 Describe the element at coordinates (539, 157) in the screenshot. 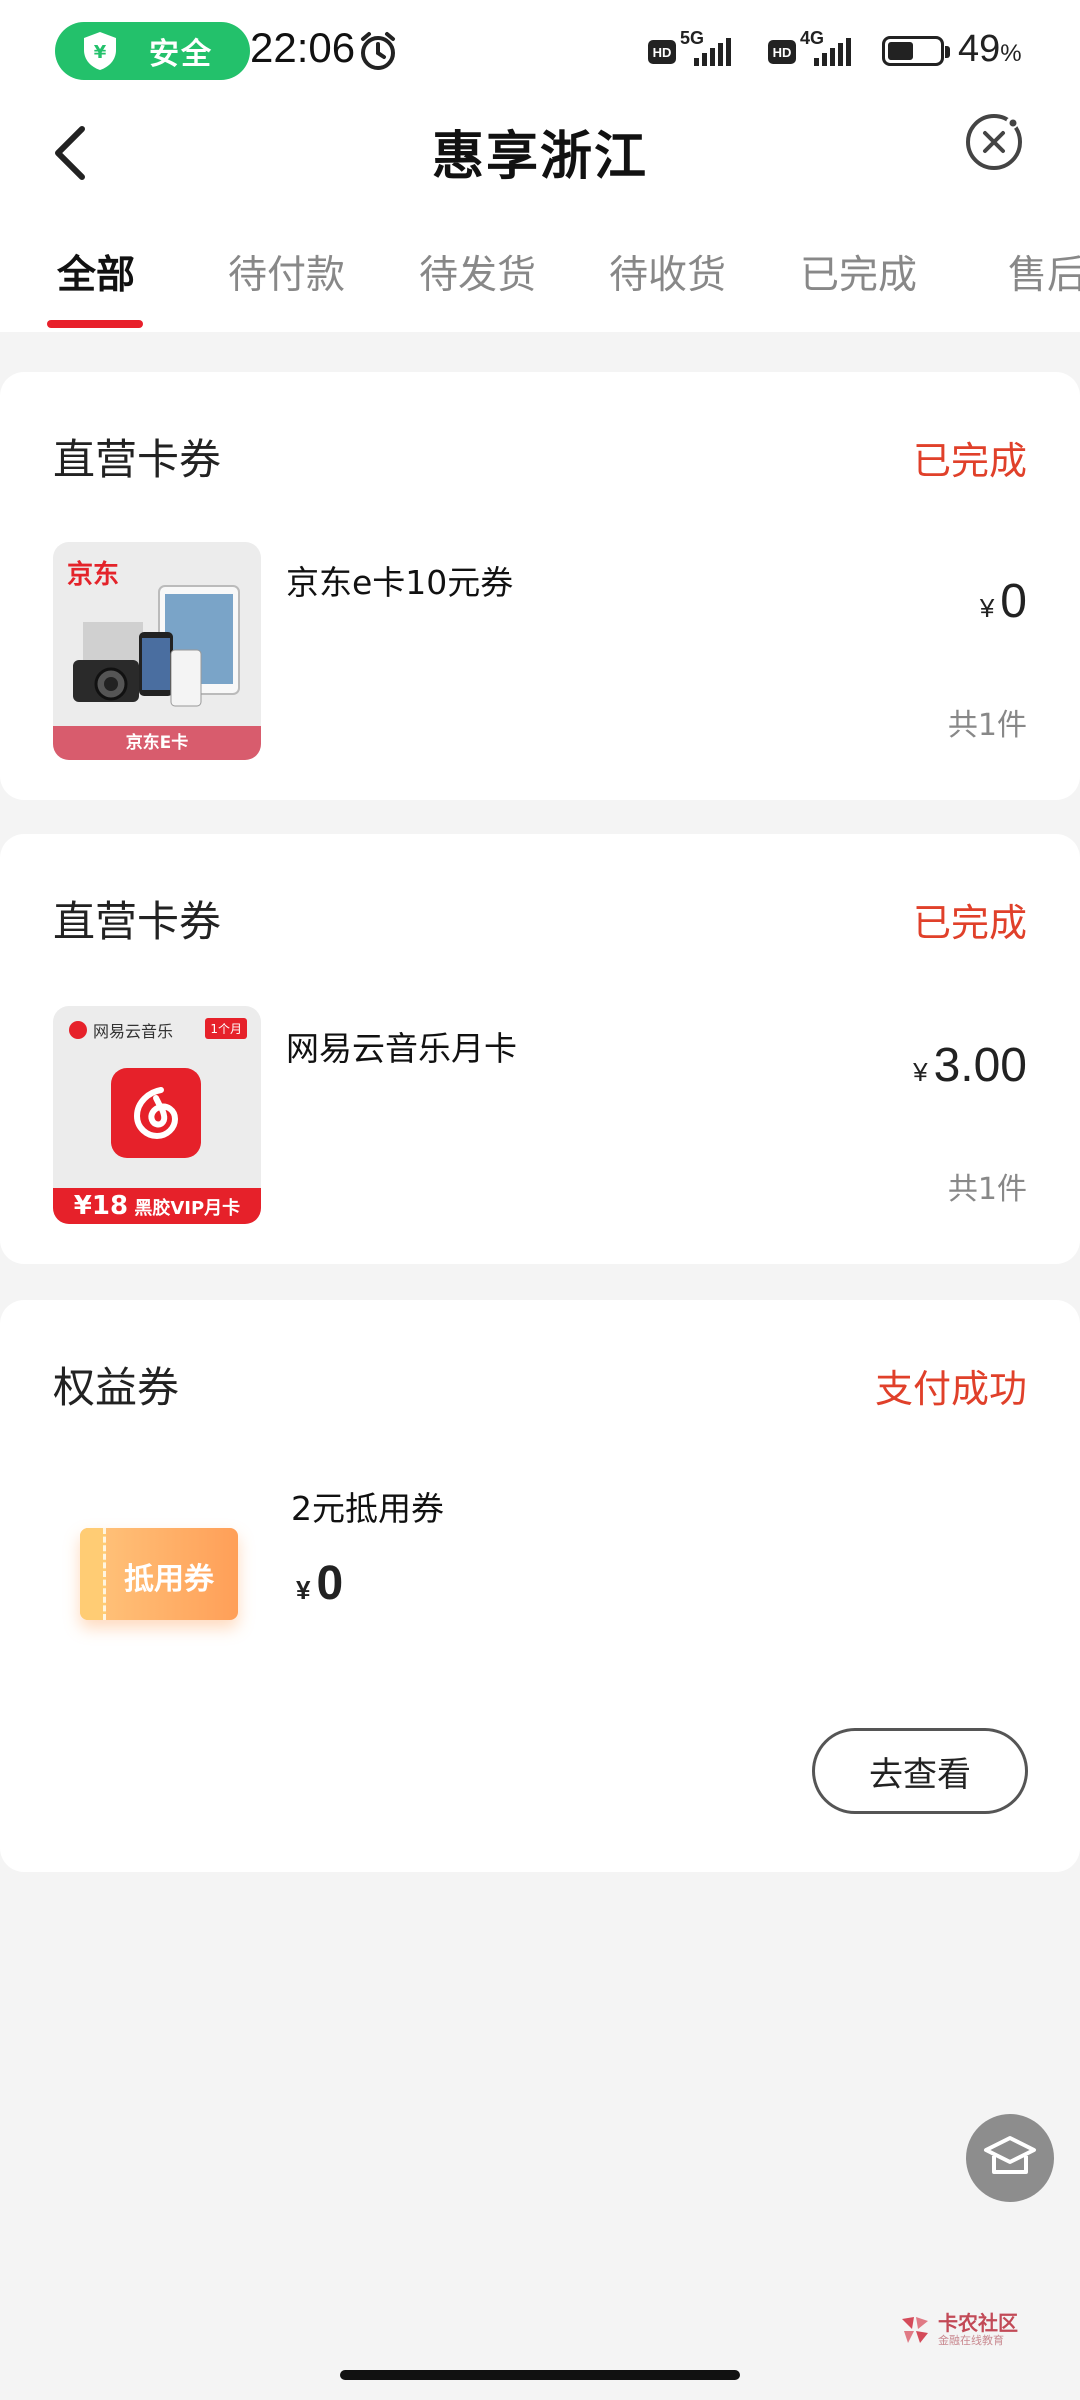

I see `page-title: 惠享浙江` at that location.